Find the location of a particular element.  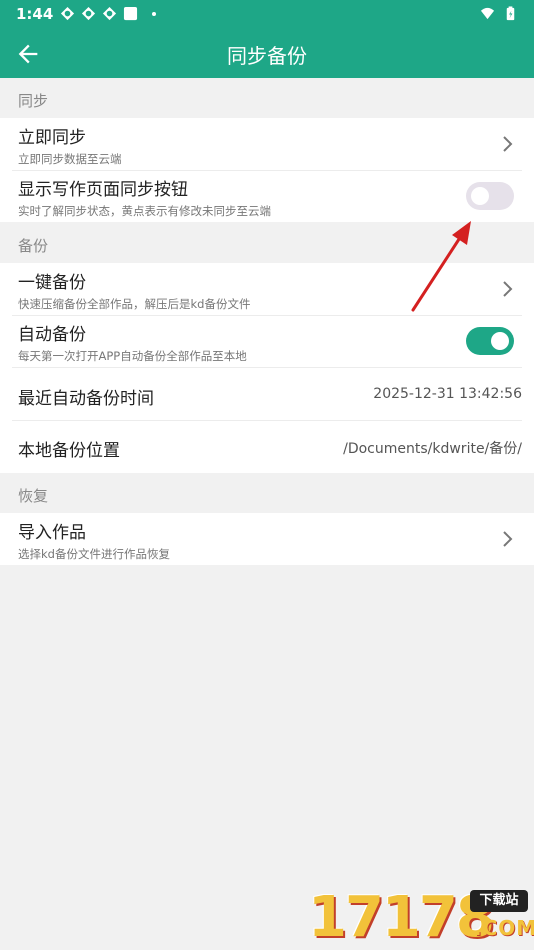

restore-group: 导入作品 选择kd备份文件进行作品恢复 is located at coordinates (267, 539).